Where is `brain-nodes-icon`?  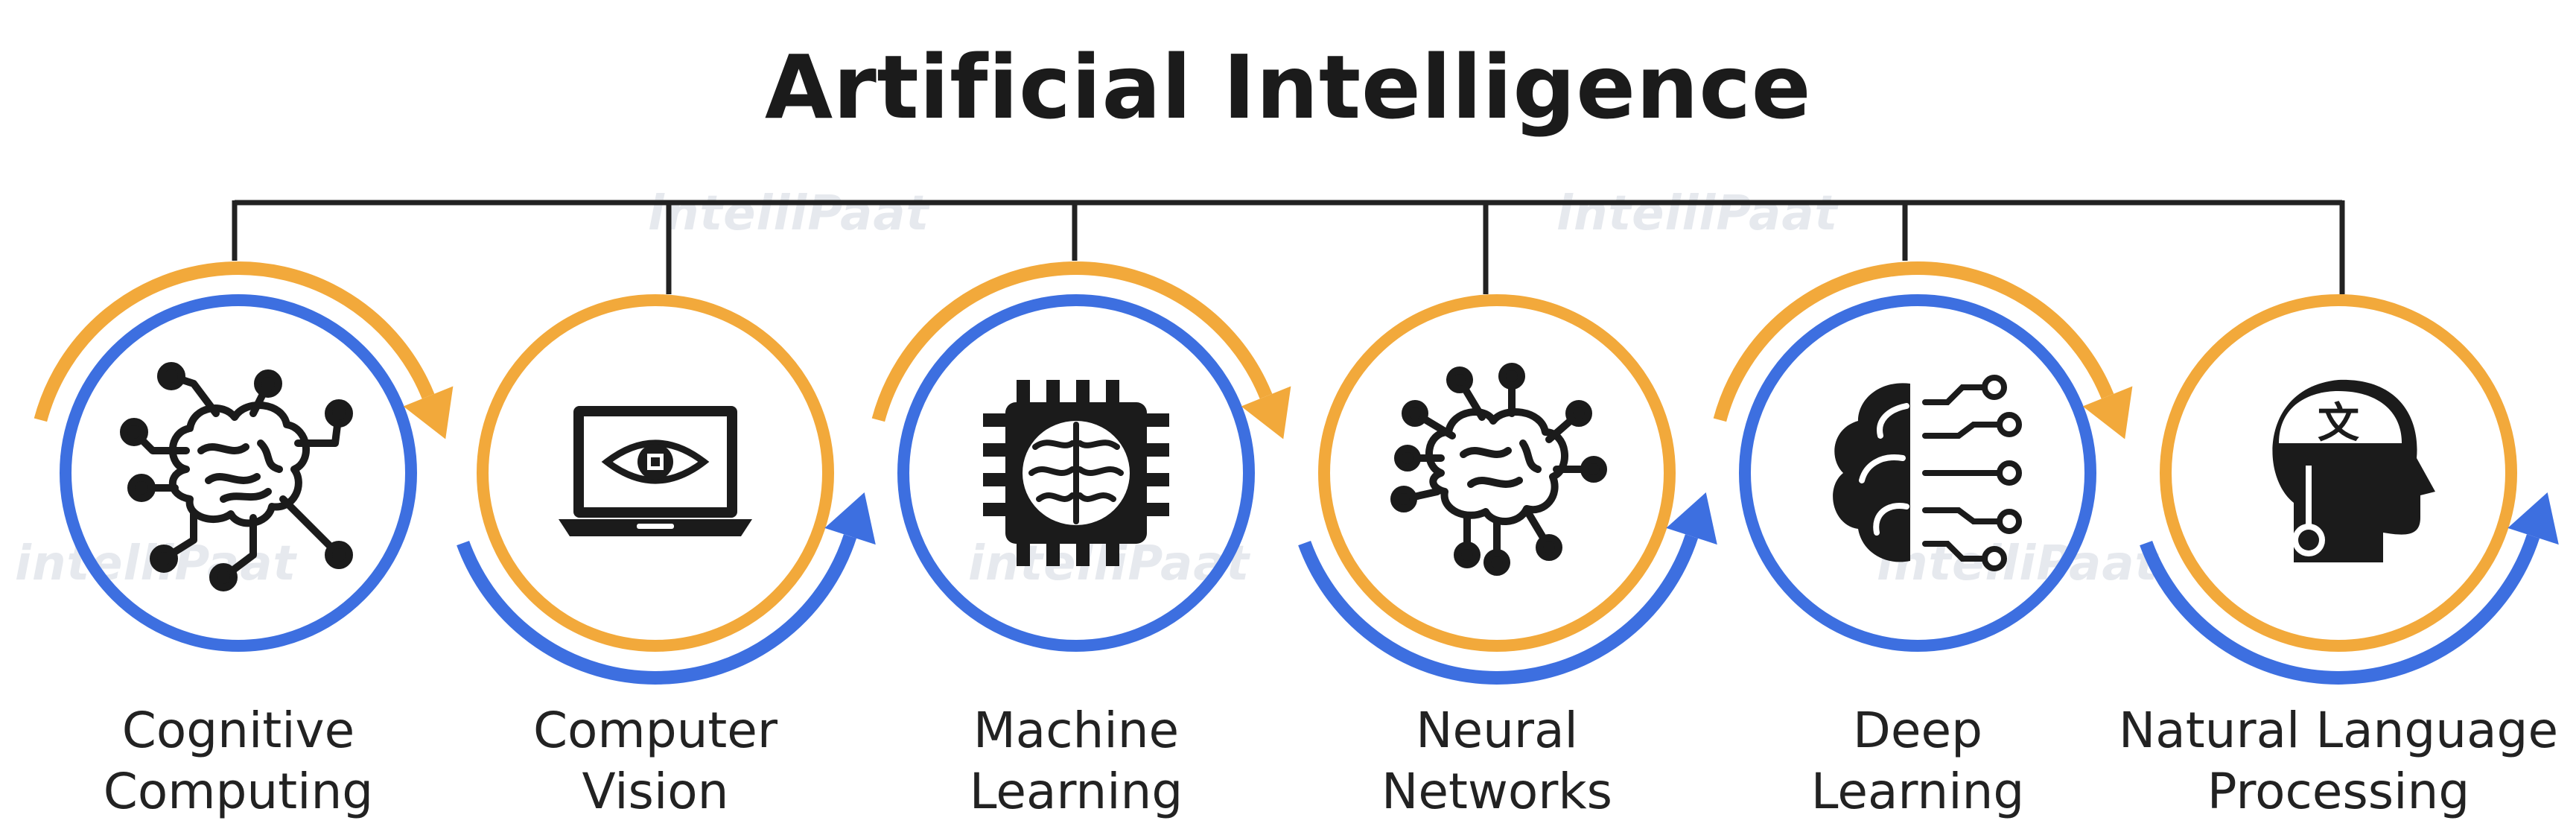
brain-nodes-icon is located at coordinates (1926, 473).